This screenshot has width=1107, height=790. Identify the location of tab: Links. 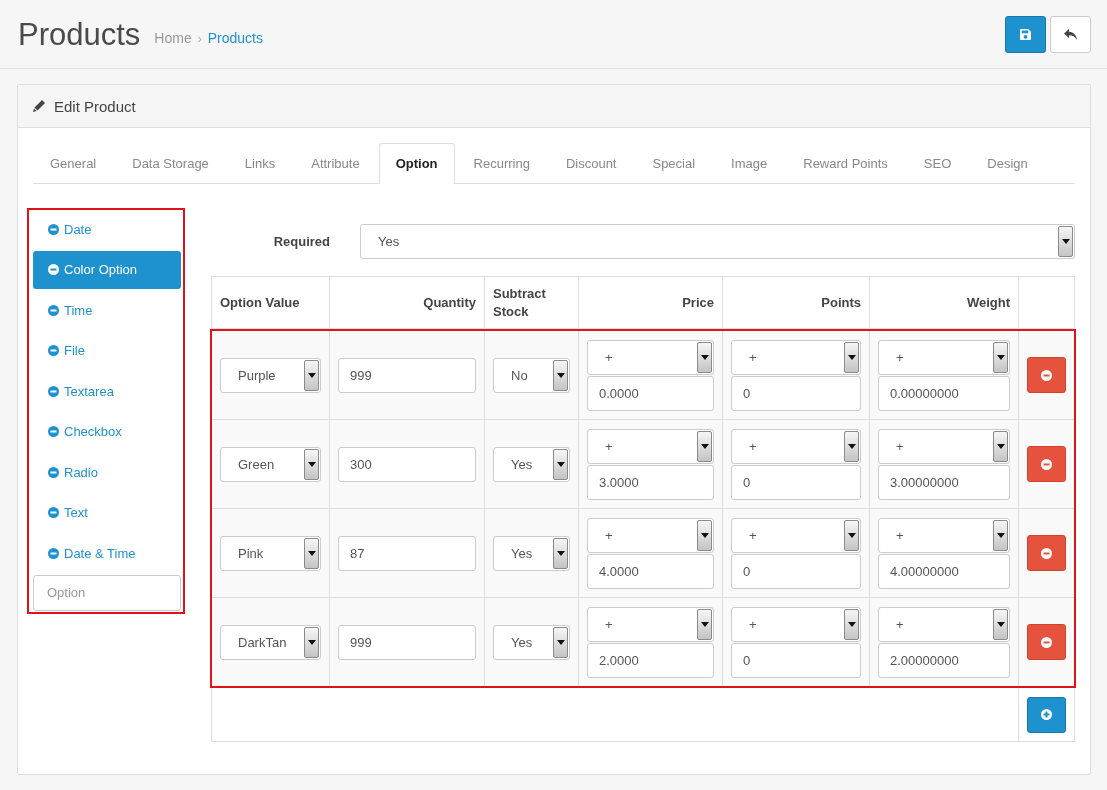
(260, 163).